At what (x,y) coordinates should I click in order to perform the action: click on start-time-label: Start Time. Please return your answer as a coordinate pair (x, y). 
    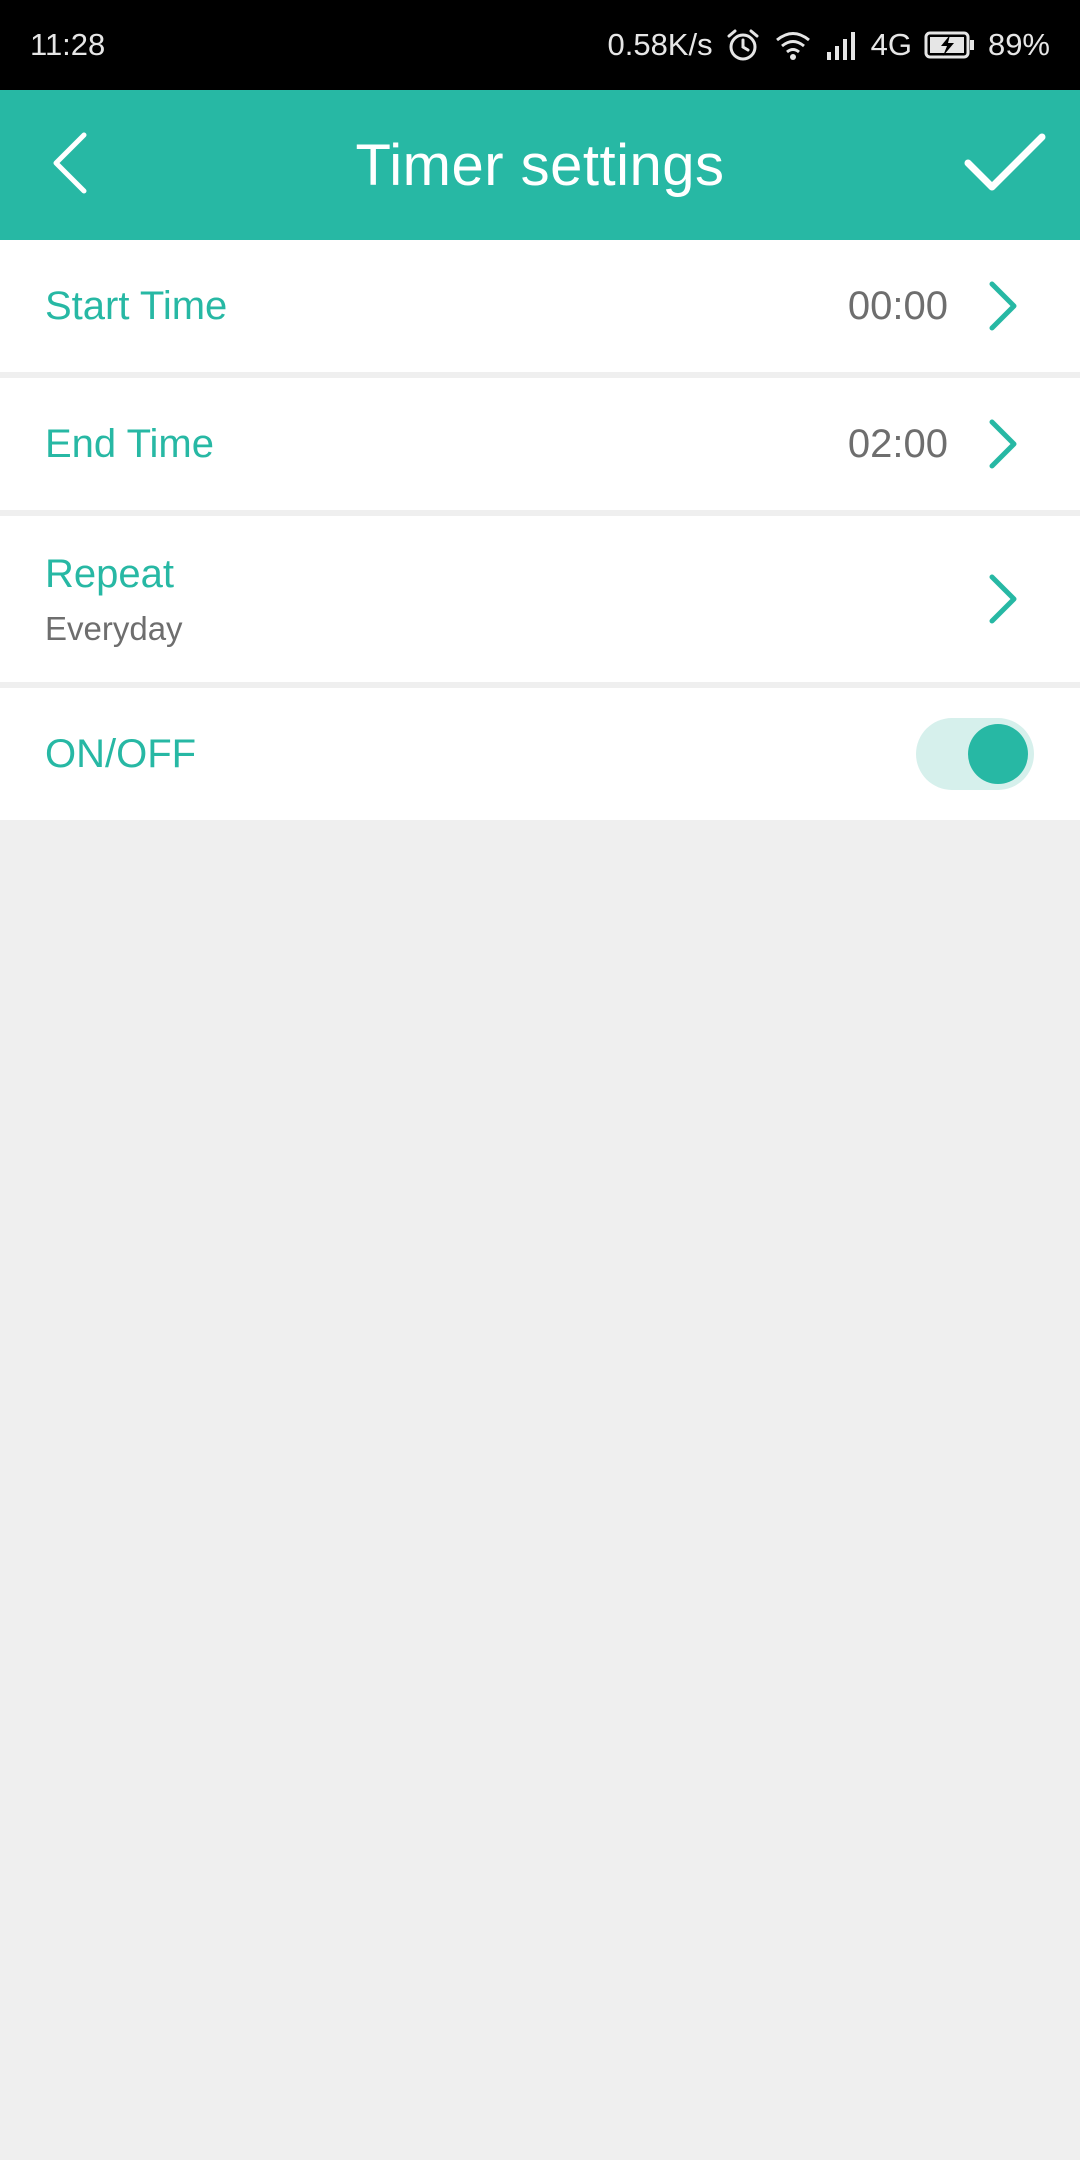
    Looking at the image, I should click on (136, 306).